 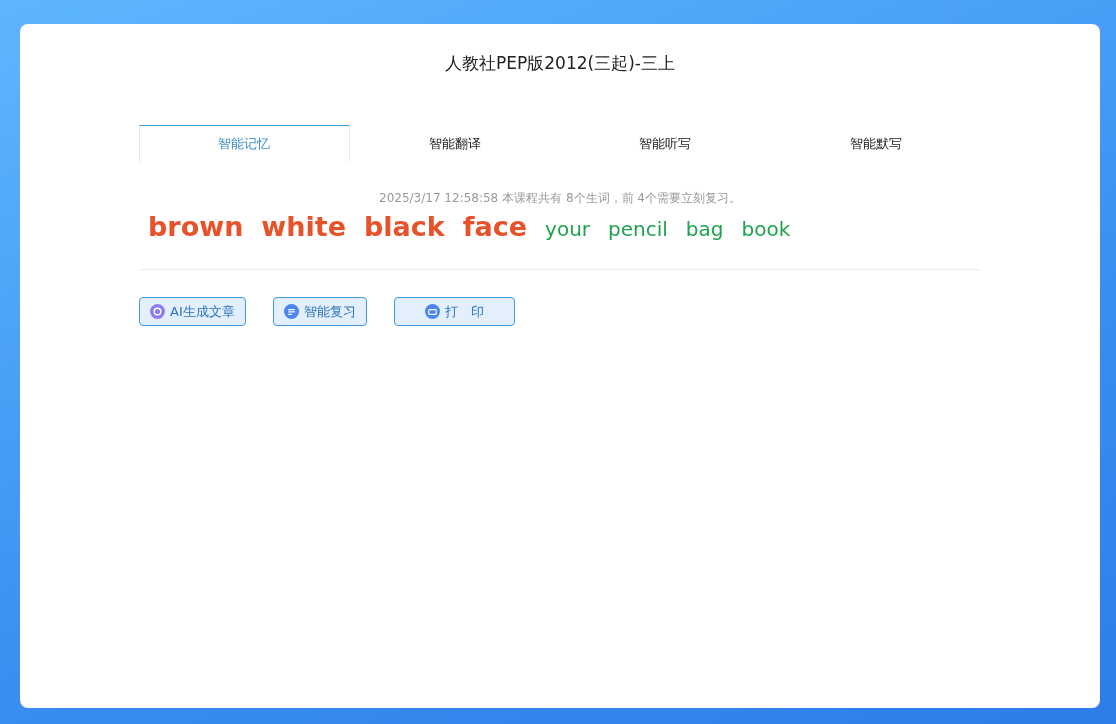 What do you see at coordinates (495, 226) in the screenshot?
I see `vocabulary-word: face` at bounding box center [495, 226].